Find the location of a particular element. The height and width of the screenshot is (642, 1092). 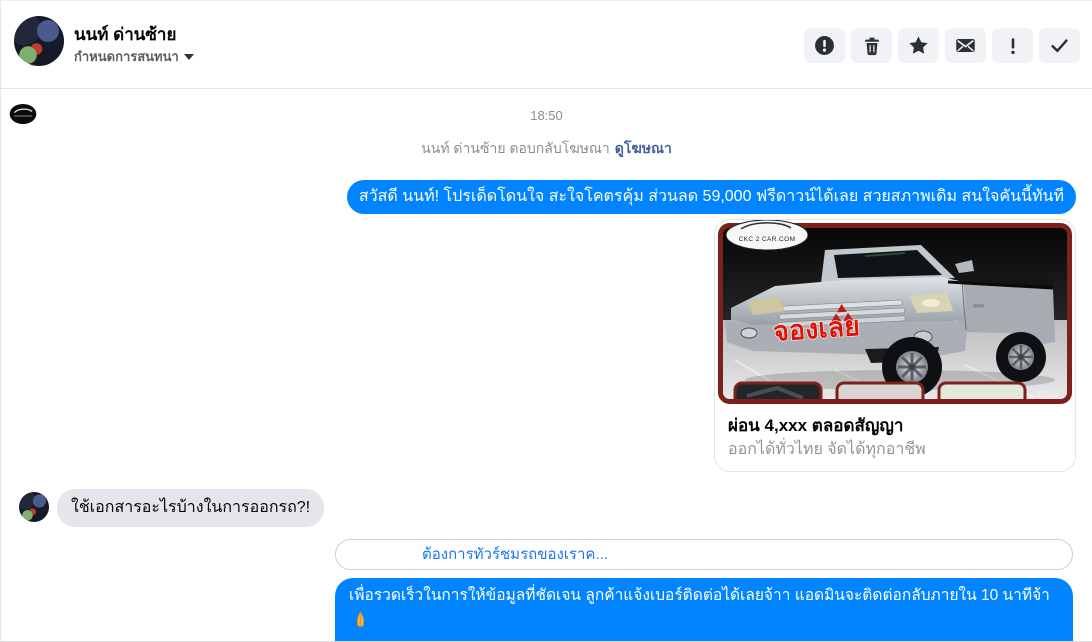

check-icon is located at coordinates (1059, 45).